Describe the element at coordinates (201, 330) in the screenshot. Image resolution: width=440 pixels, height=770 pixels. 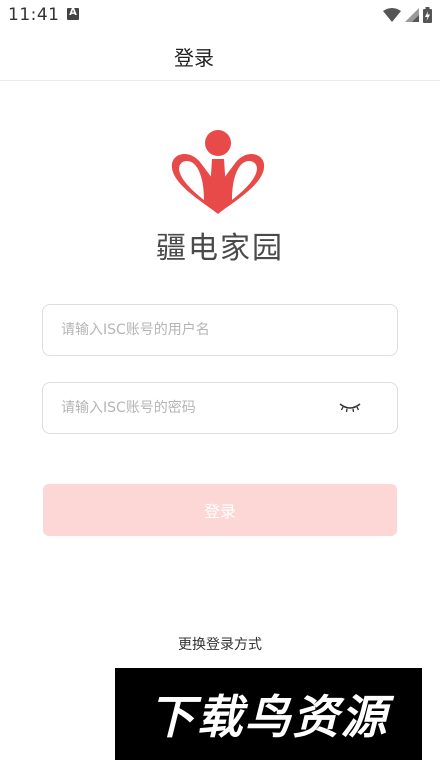
I see `username-input` at that location.